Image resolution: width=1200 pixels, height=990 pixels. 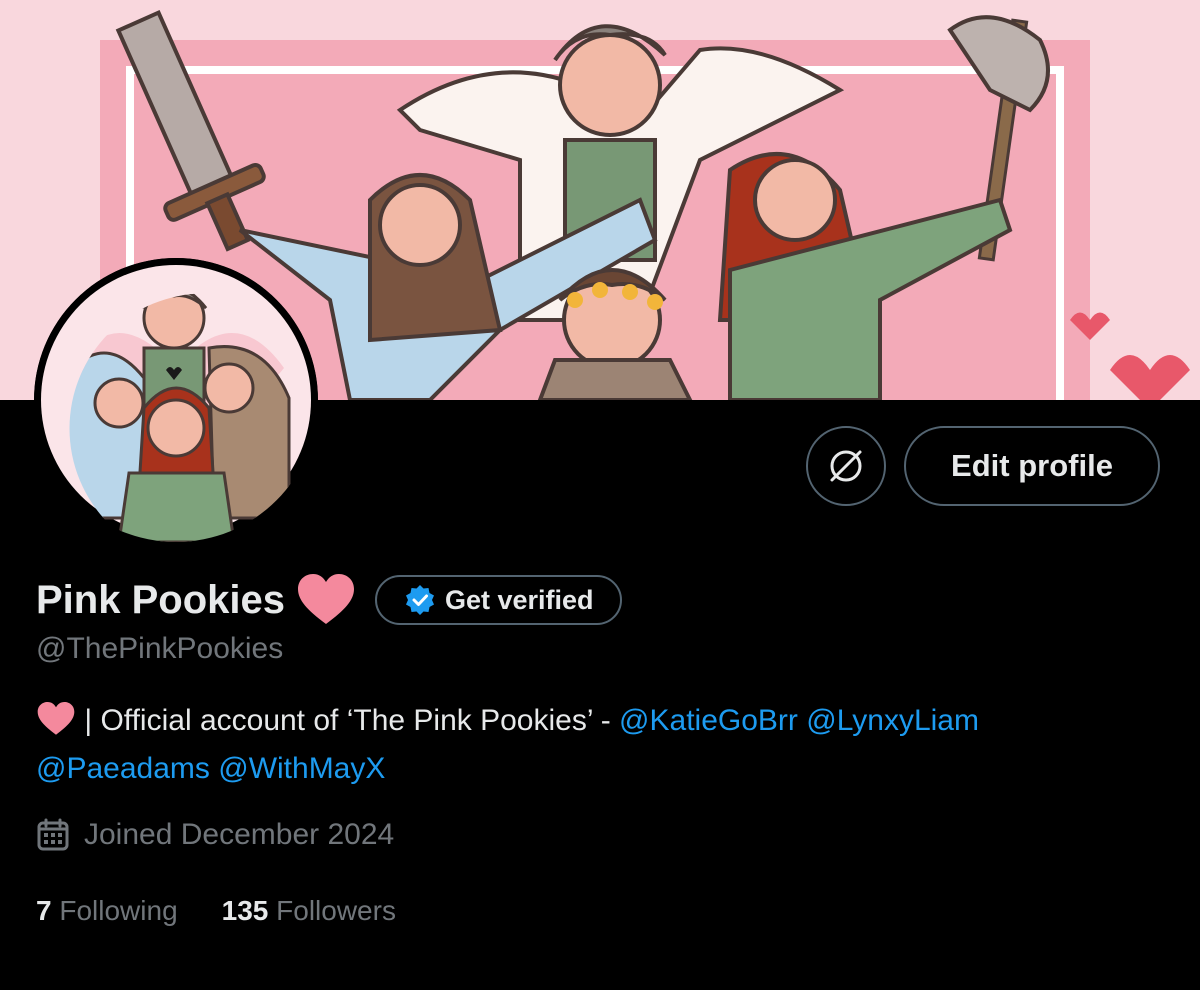 What do you see at coordinates (360, 720) in the screenshot?
I see `bio-text: Official account of ‘The Pink Pookies’ -` at bounding box center [360, 720].